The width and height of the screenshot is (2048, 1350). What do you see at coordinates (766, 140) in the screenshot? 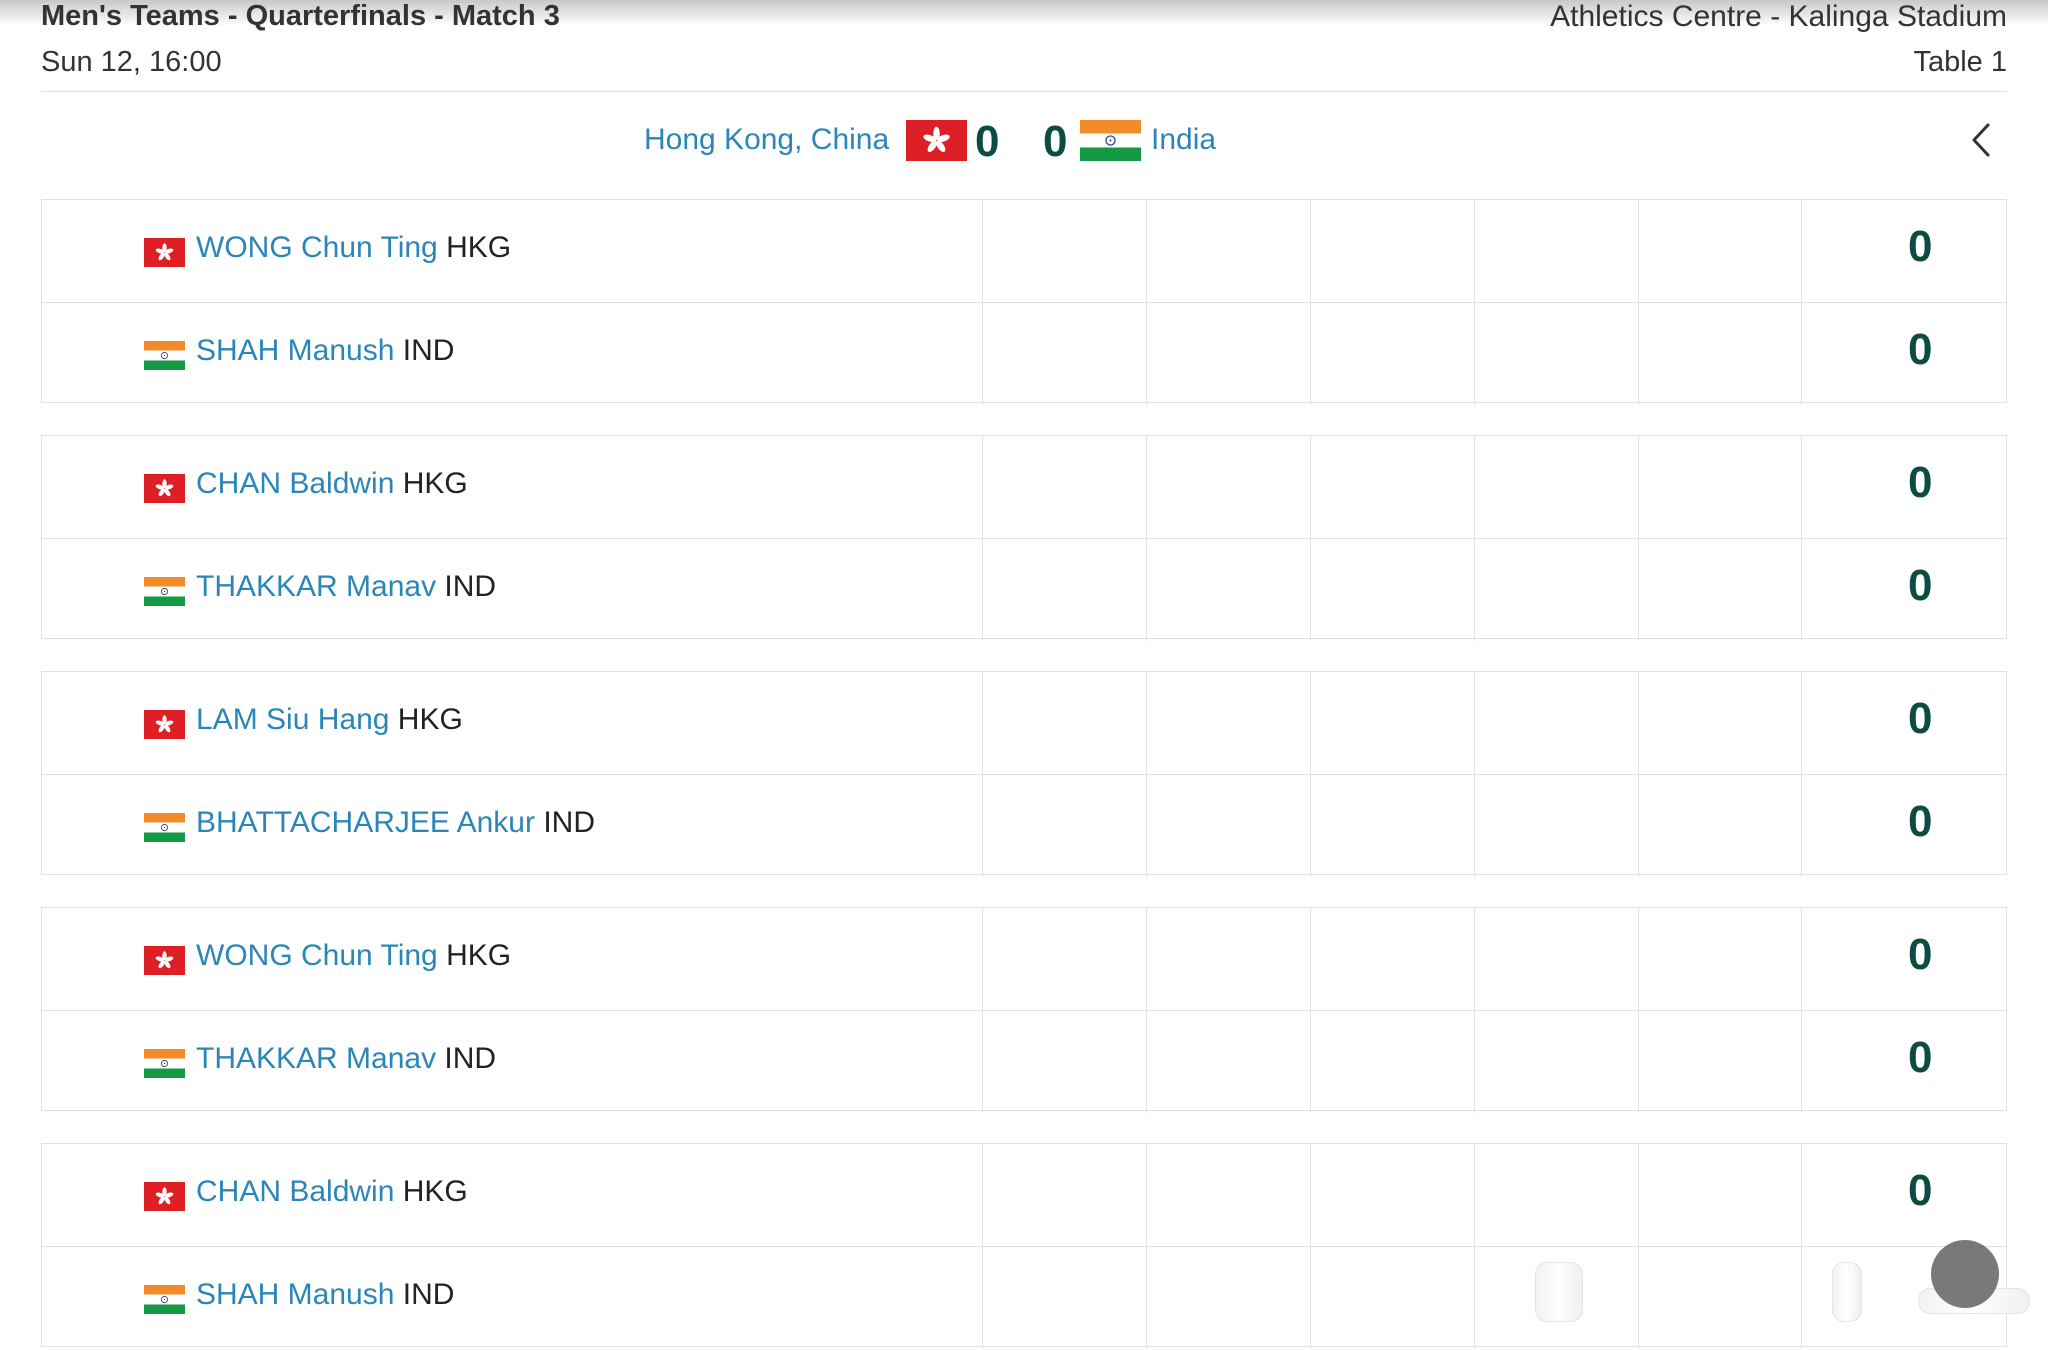
I see `home-team-link: Hong Kong, China` at bounding box center [766, 140].